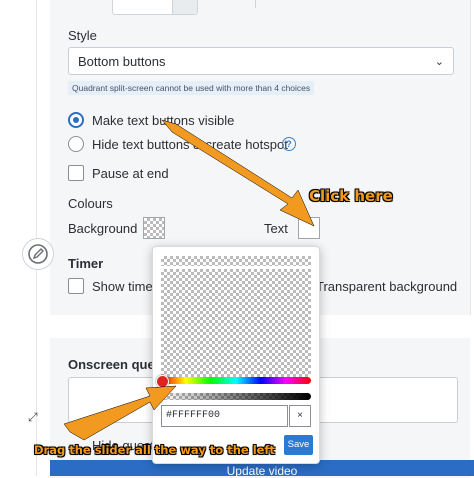  What do you see at coordinates (300, 416) in the screenshot?
I see `clear-colour-button: ×` at bounding box center [300, 416].